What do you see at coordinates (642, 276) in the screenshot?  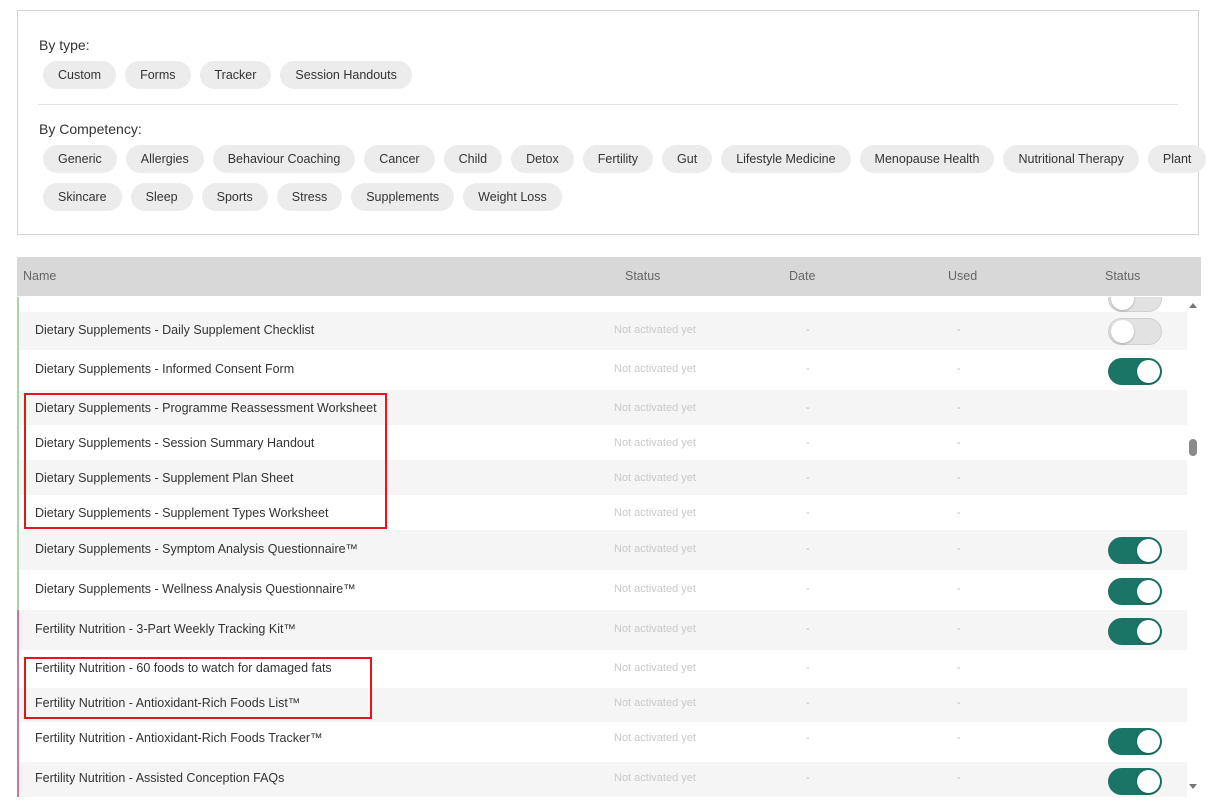 I see `header-status: Status` at bounding box center [642, 276].